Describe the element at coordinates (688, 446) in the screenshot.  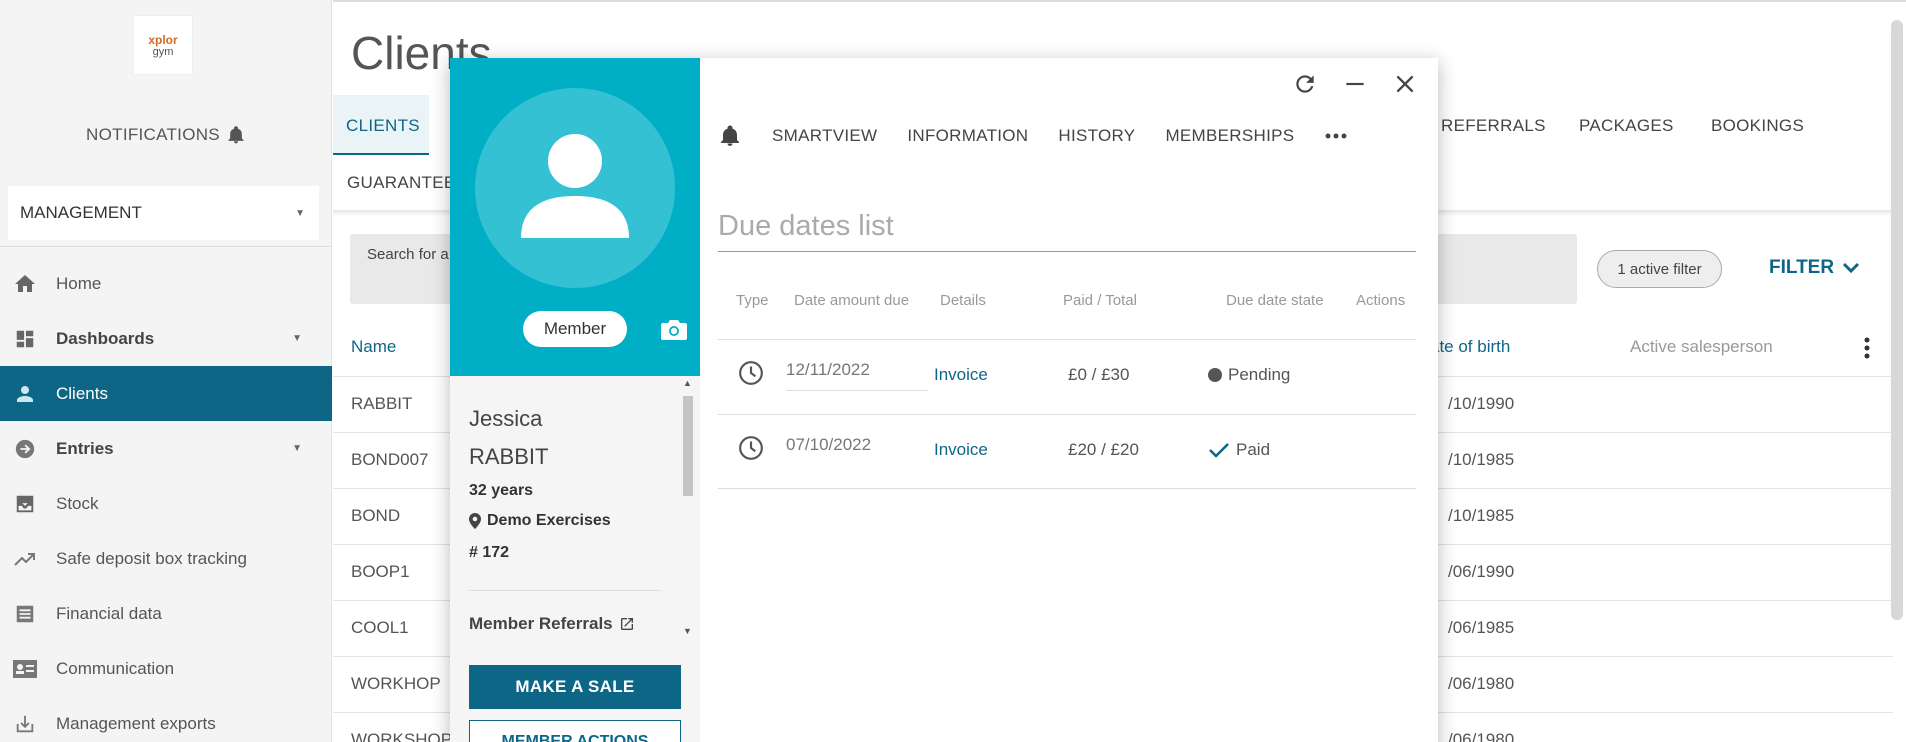
I see `scroll-thumb` at that location.